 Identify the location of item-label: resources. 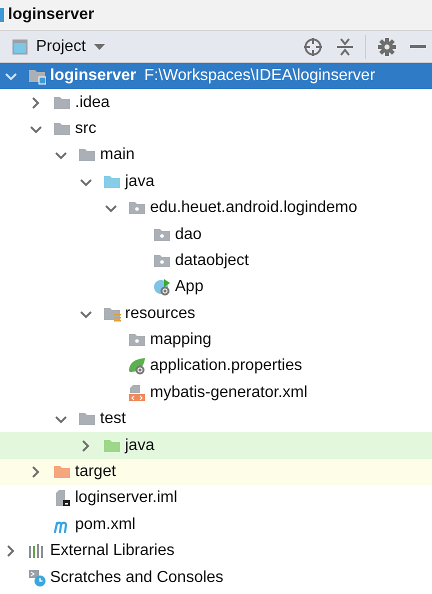
(160, 314).